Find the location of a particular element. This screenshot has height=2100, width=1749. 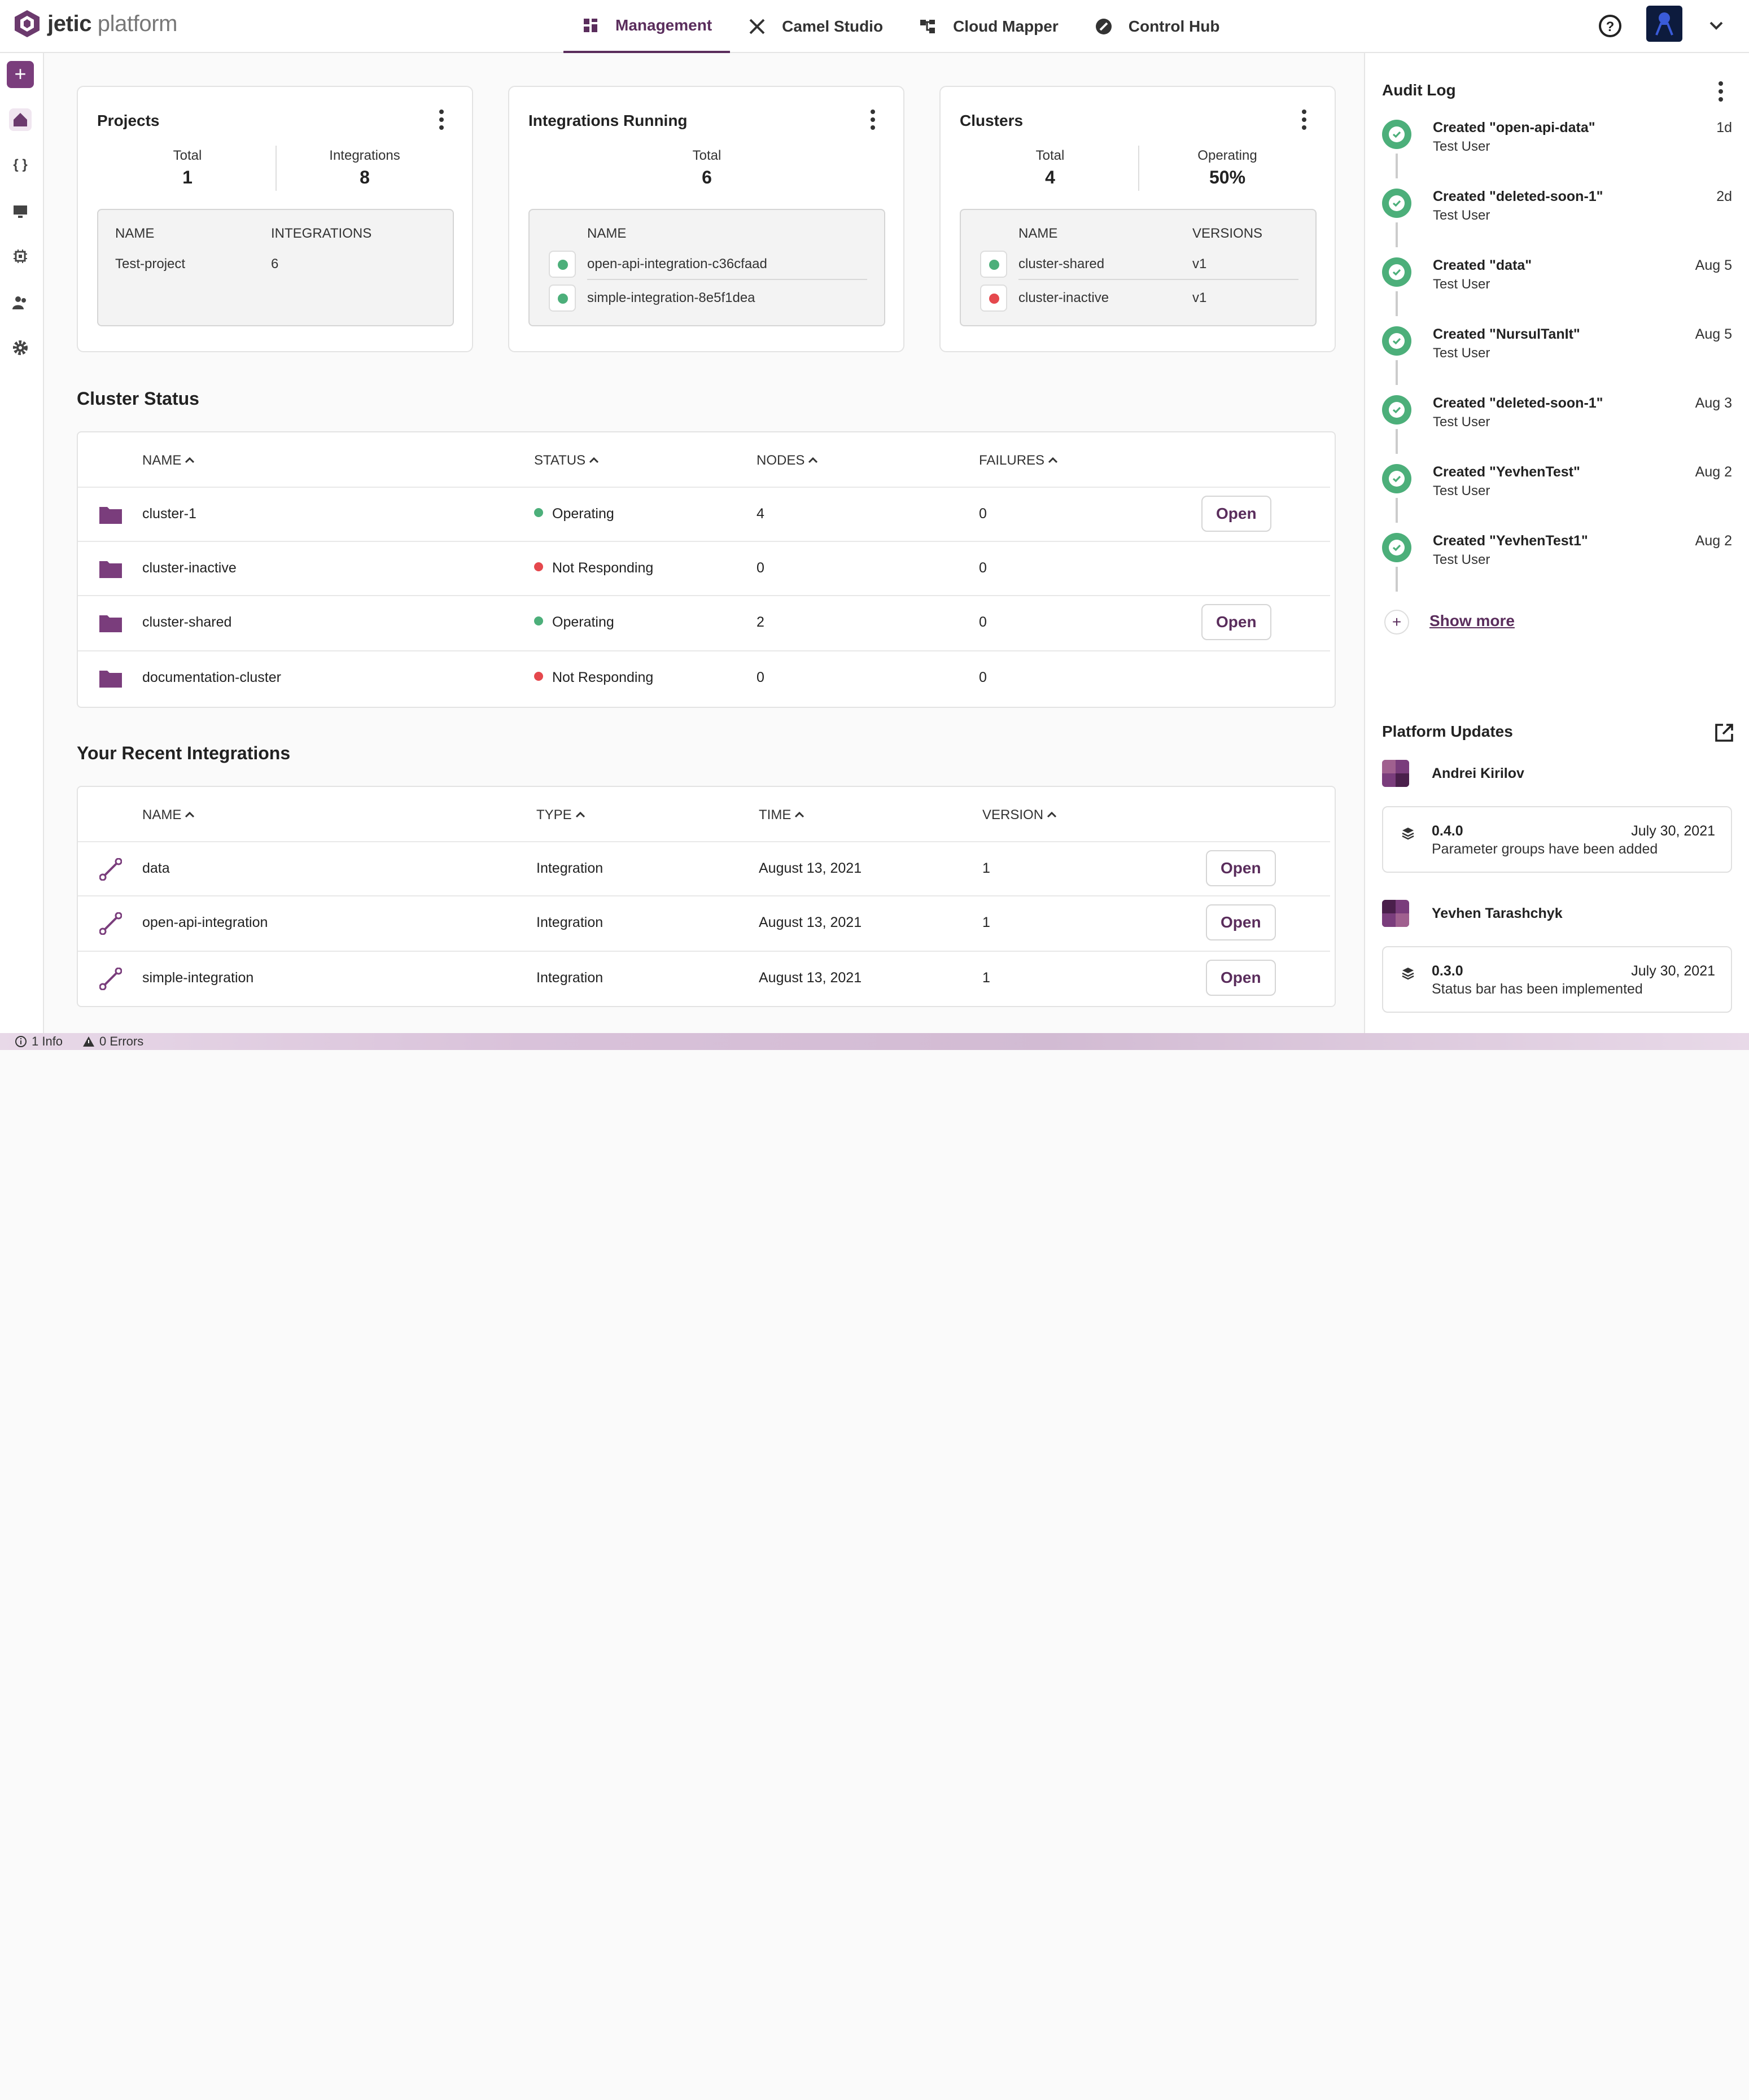

tools-icon is located at coordinates (757, 27).